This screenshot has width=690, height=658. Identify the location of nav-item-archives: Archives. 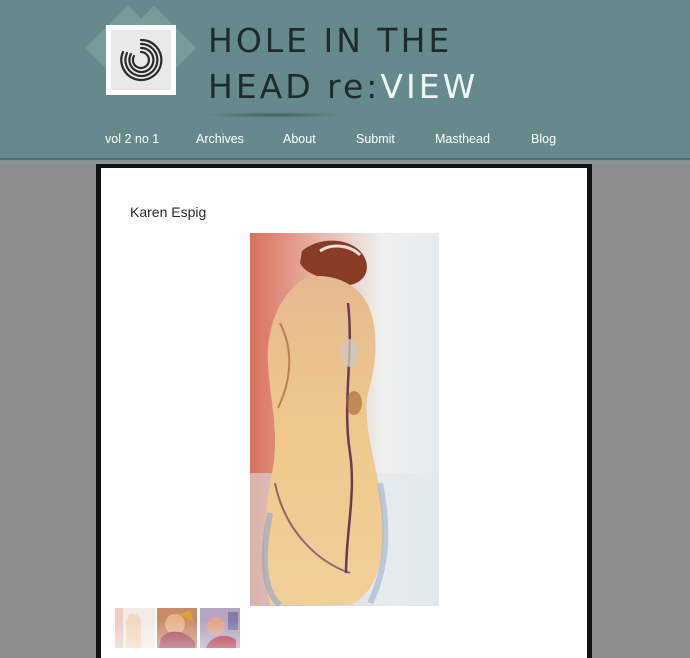
(220, 139).